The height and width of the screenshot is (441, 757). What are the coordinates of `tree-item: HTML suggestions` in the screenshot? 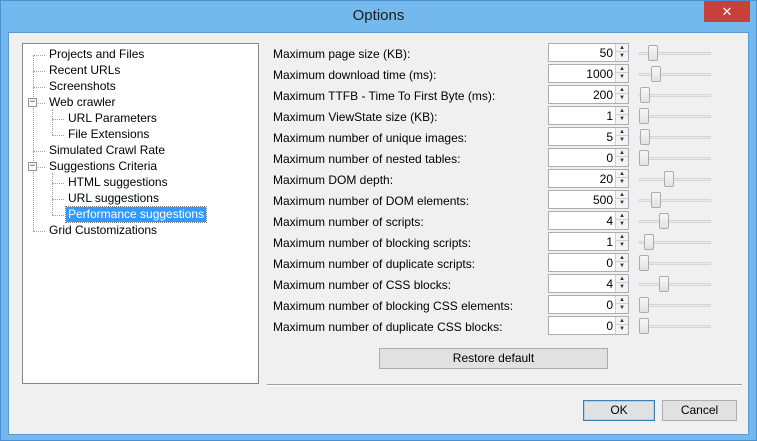 It's located at (118, 182).